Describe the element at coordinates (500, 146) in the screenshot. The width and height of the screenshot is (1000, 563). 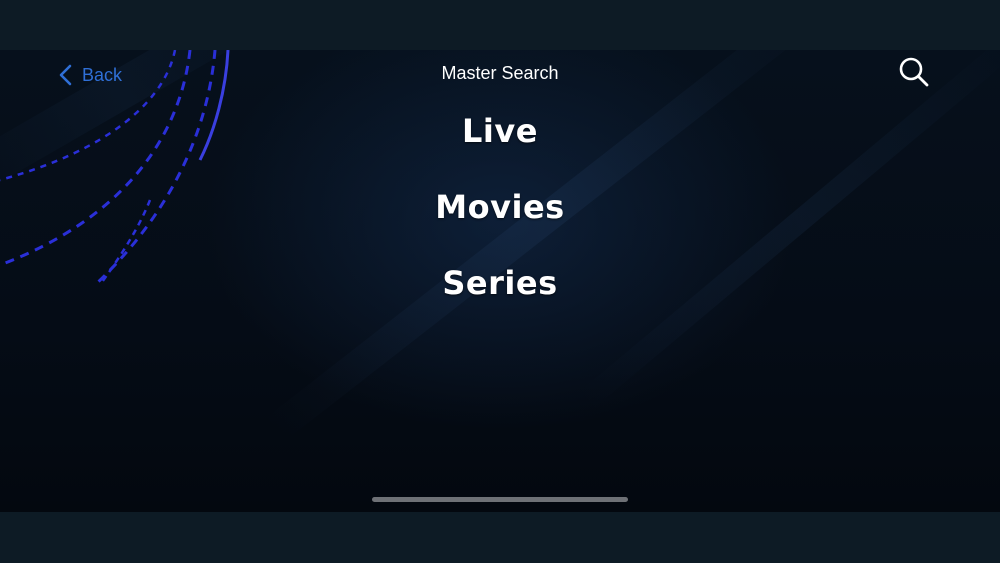
I see `menu-item-live: Live` at that location.